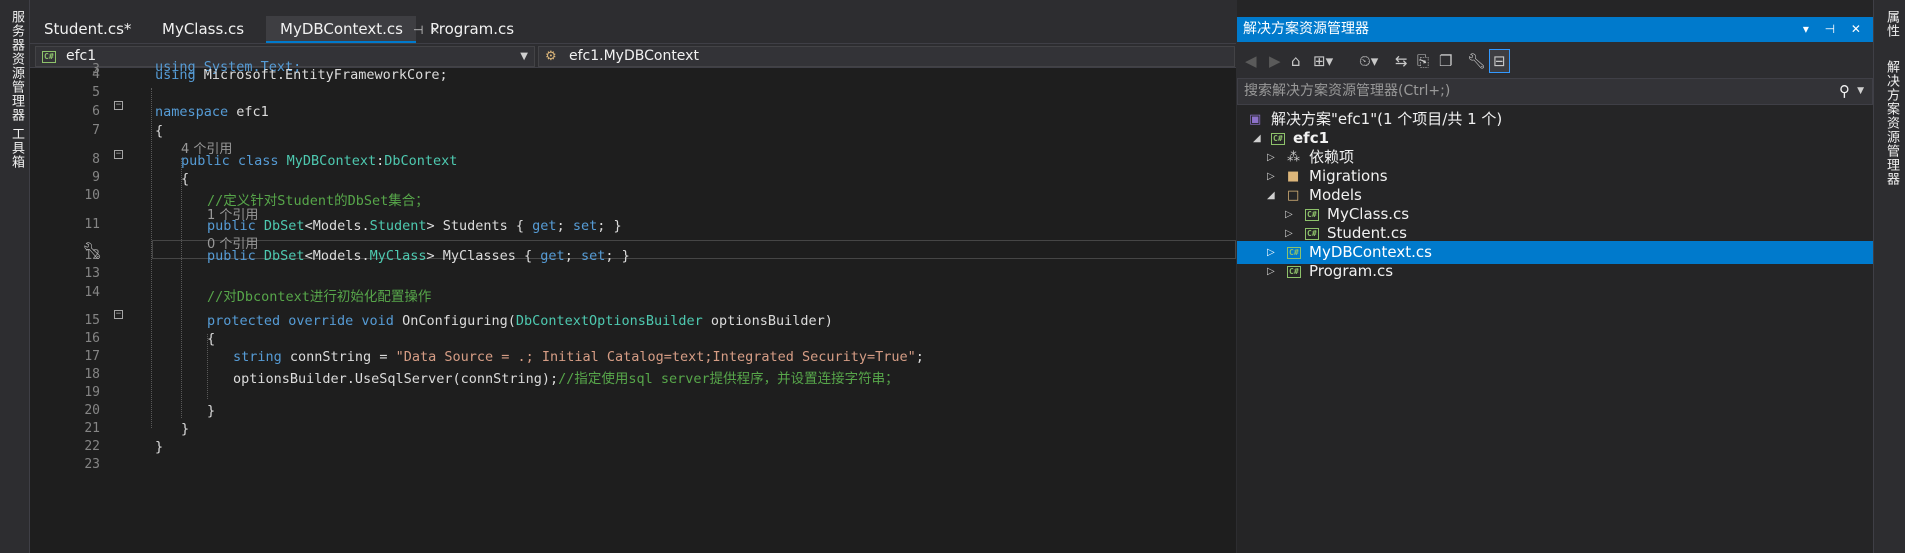  What do you see at coordinates (1555, 91) in the screenshot?
I see `solution-search-input: 搜索解决方案资源管理器(Ctrl+;) ⚲ ▼` at bounding box center [1555, 91].